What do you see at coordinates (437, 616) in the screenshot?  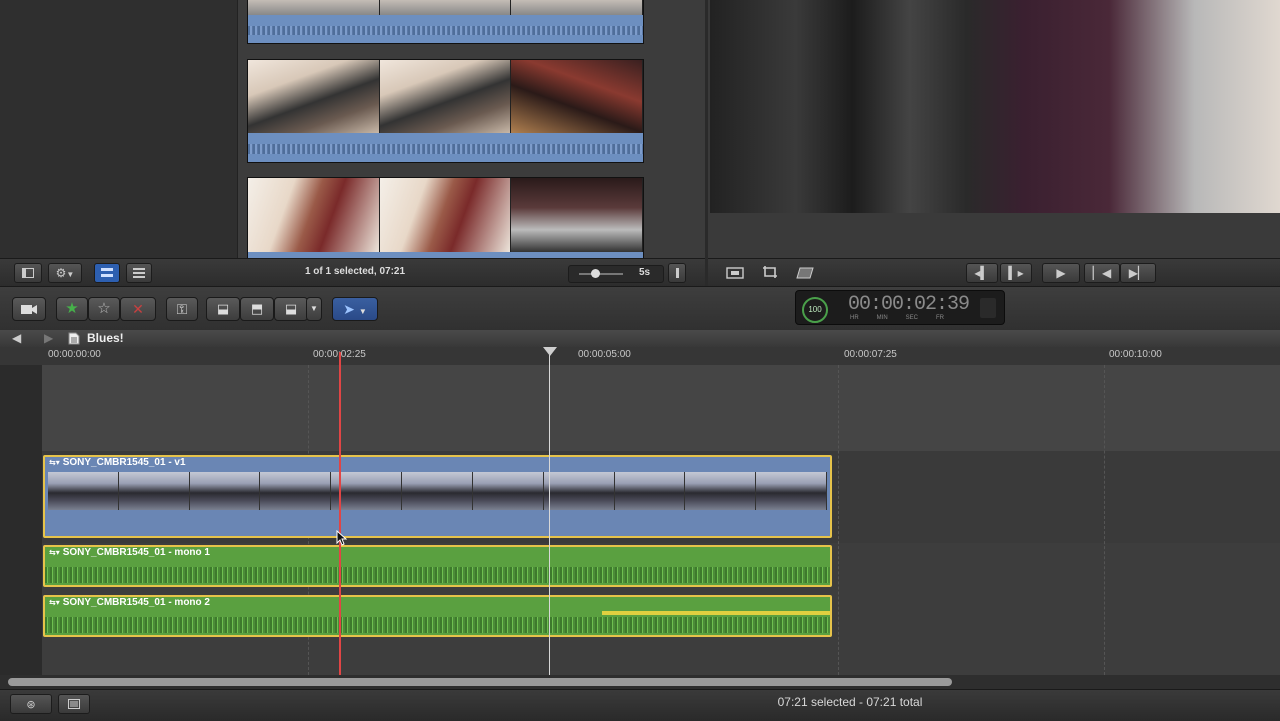 I see `timeline-audio-clip-mono2: ⇆▾ SONY_CMBR1545_01 - mono 2` at bounding box center [437, 616].